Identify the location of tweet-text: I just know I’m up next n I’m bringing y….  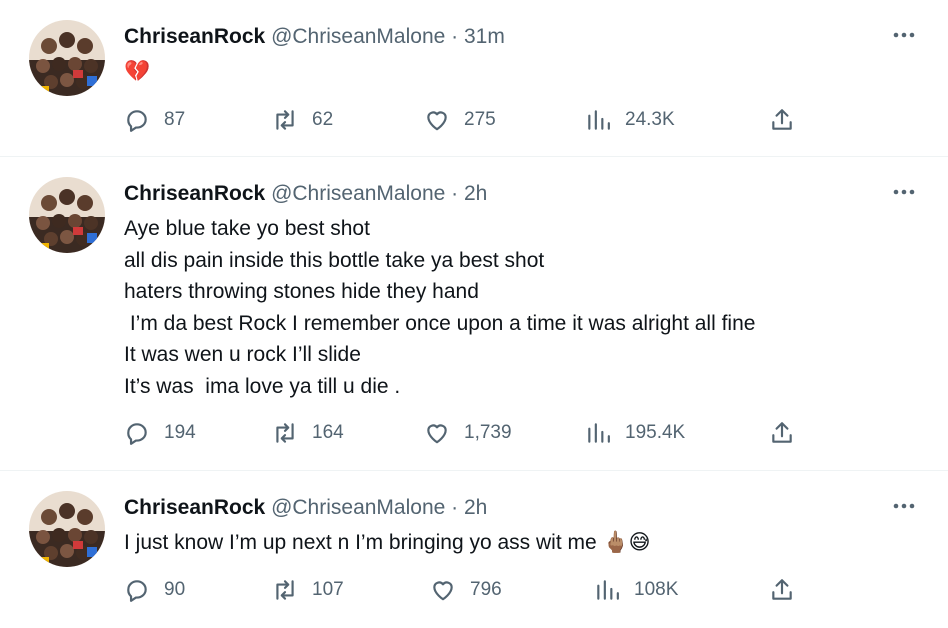
(387, 542).